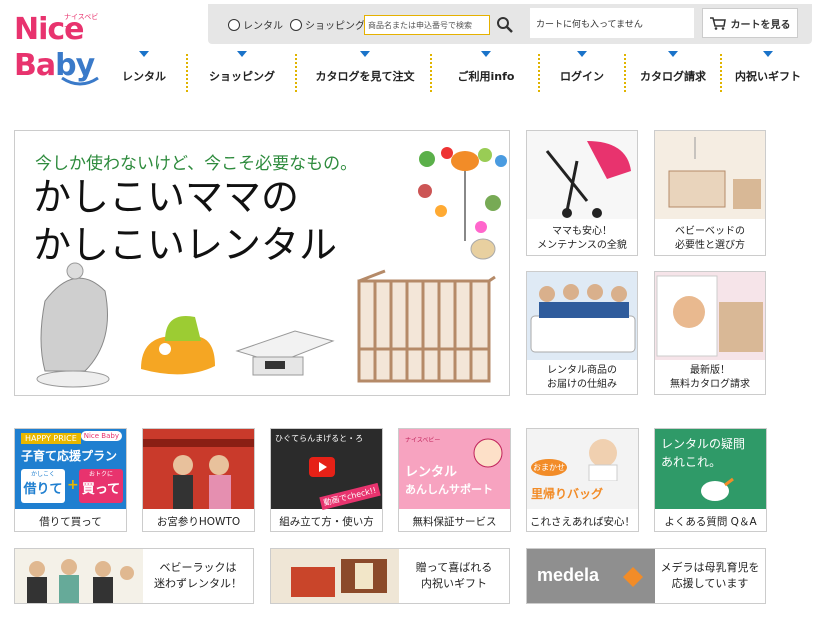 This screenshot has height=618, width=814. I want to click on nav-catalog-request: カタログ請求, so click(673, 72).